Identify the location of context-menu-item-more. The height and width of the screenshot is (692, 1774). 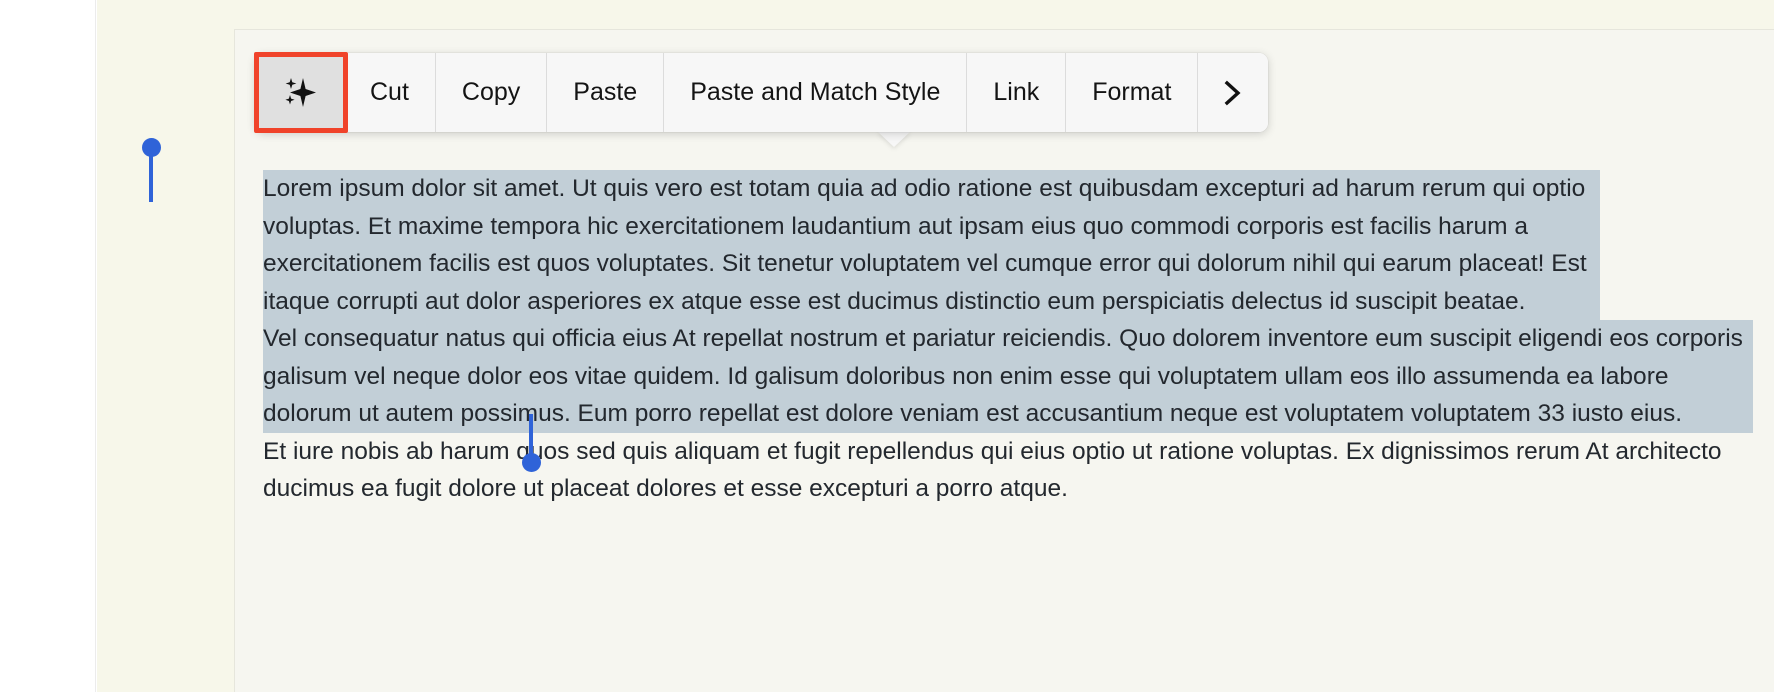
(1233, 92).